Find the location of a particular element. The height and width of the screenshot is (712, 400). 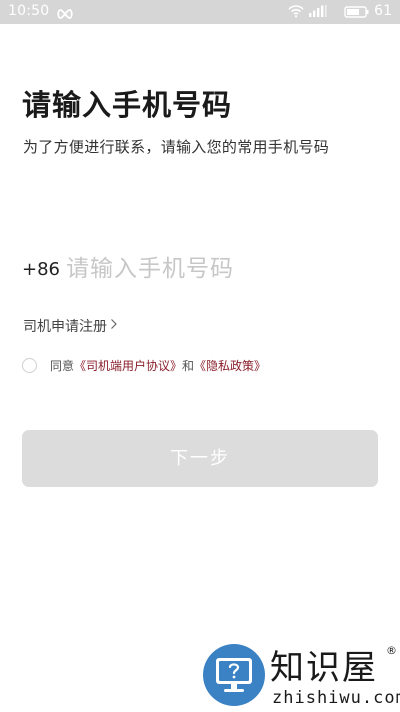

wifi-icon is located at coordinates (296, 13).